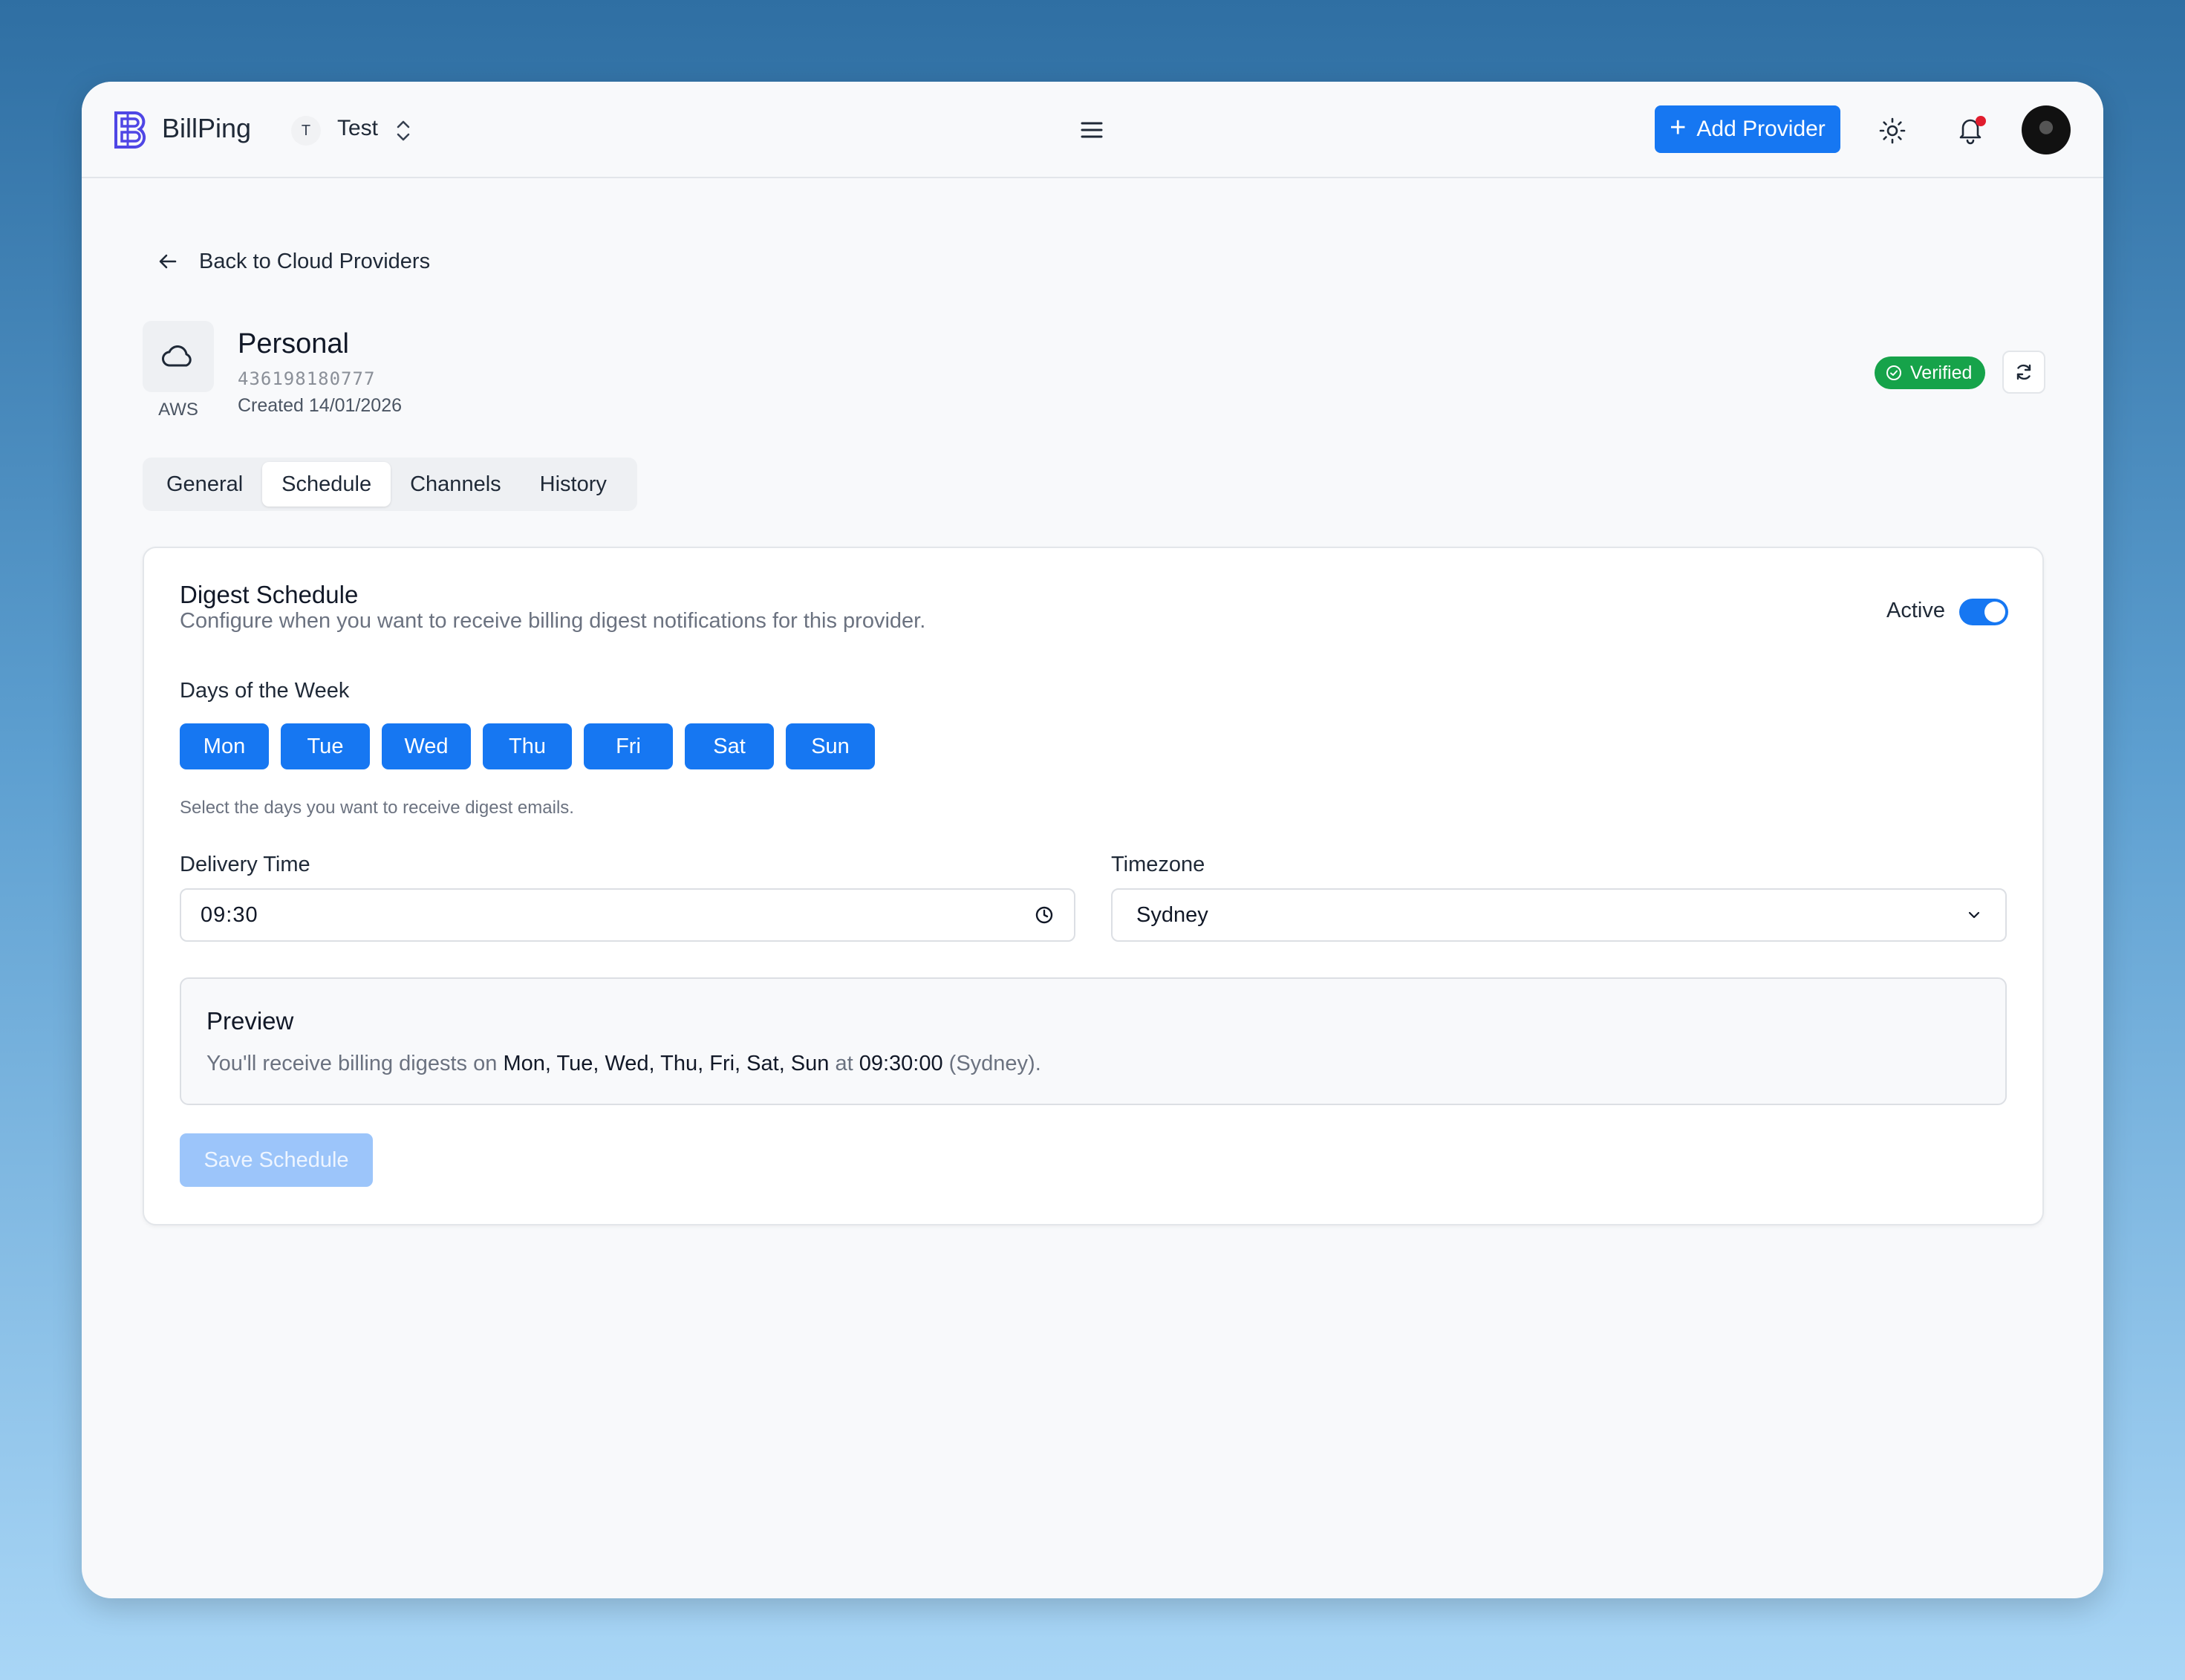 The height and width of the screenshot is (1680, 2185). I want to click on timezone-label: Timezone, so click(1158, 865).